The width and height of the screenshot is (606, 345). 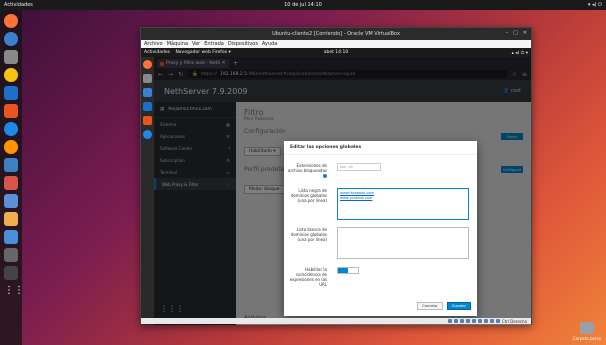 What do you see at coordinates (430, 306) in the screenshot?
I see `cancel-button: Cancelar` at bounding box center [430, 306].